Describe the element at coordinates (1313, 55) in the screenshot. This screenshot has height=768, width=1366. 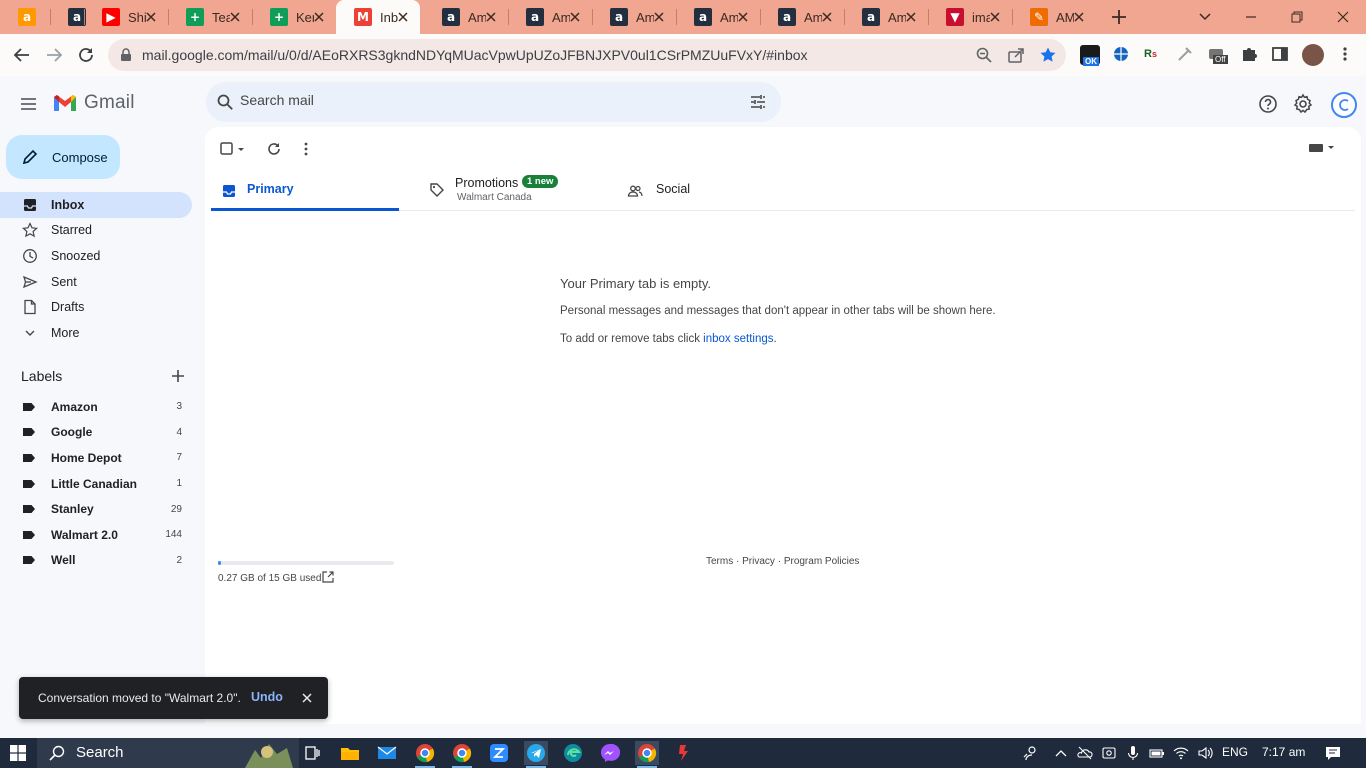
I see `profile-avatar` at that location.